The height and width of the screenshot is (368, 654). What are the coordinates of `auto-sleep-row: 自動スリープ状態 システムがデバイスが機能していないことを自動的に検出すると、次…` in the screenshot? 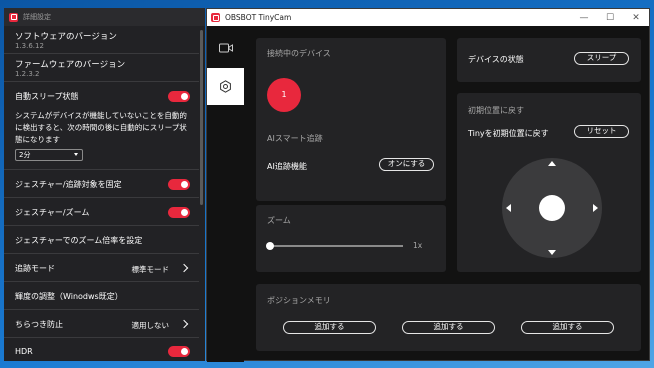 It's located at (101, 126).